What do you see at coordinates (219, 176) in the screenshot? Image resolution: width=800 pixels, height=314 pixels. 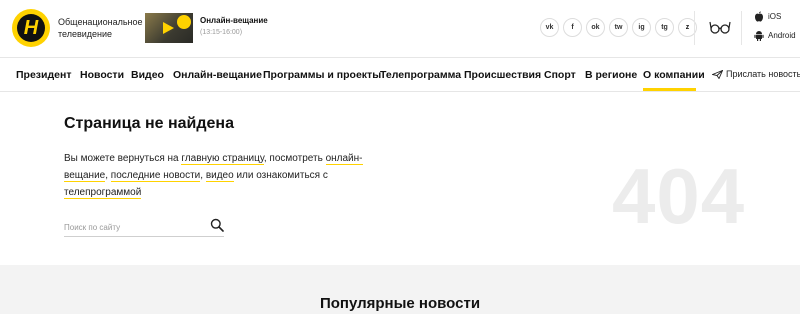 I see `video-link: видео` at bounding box center [219, 176].